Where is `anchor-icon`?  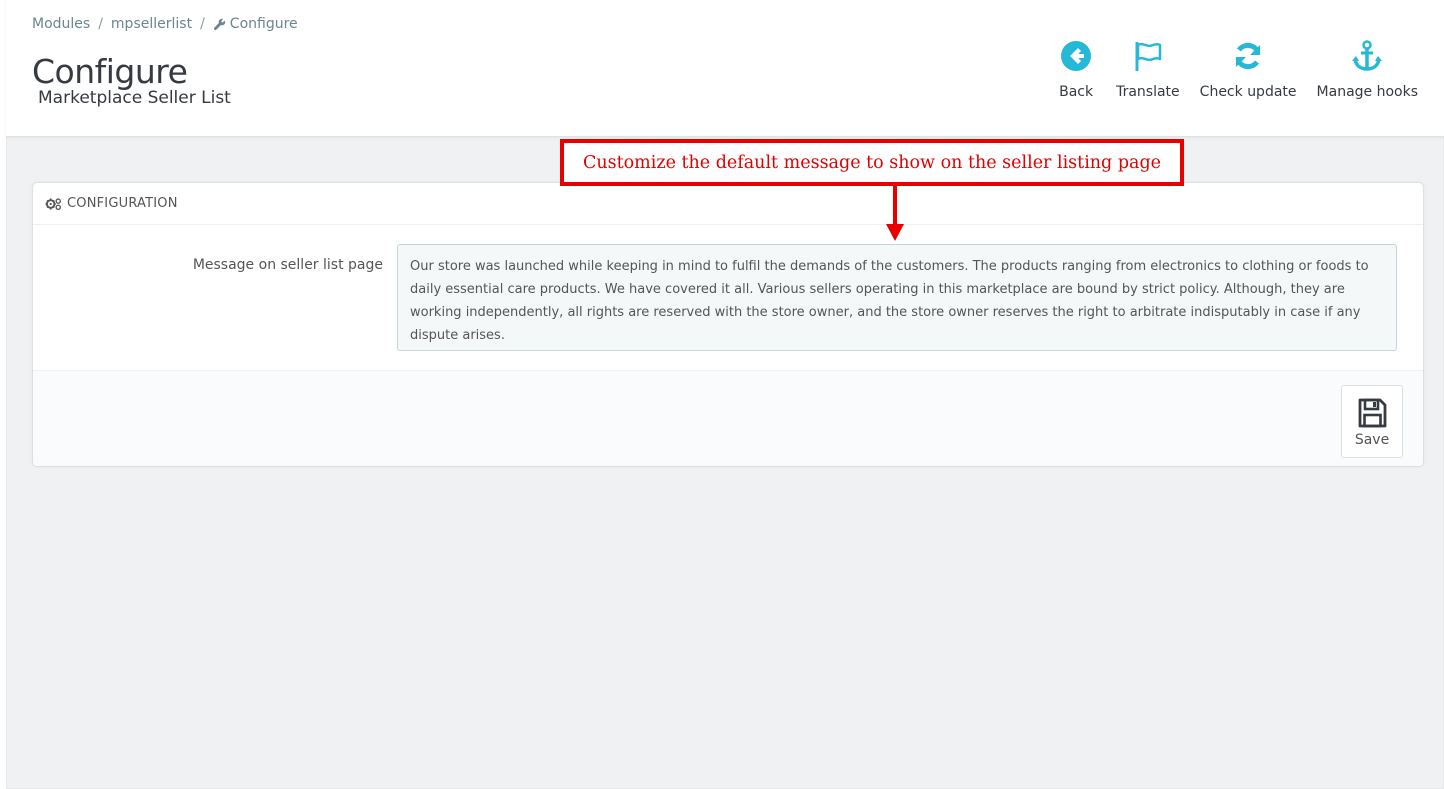 anchor-icon is located at coordinates (1367, 56).